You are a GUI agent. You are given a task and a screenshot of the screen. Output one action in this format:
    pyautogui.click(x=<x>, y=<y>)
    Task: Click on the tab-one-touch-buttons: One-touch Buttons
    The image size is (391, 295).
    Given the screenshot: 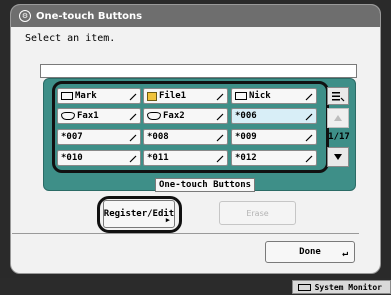 What is the action you would take?
    pyautogui.click(x=205, y=185)
    